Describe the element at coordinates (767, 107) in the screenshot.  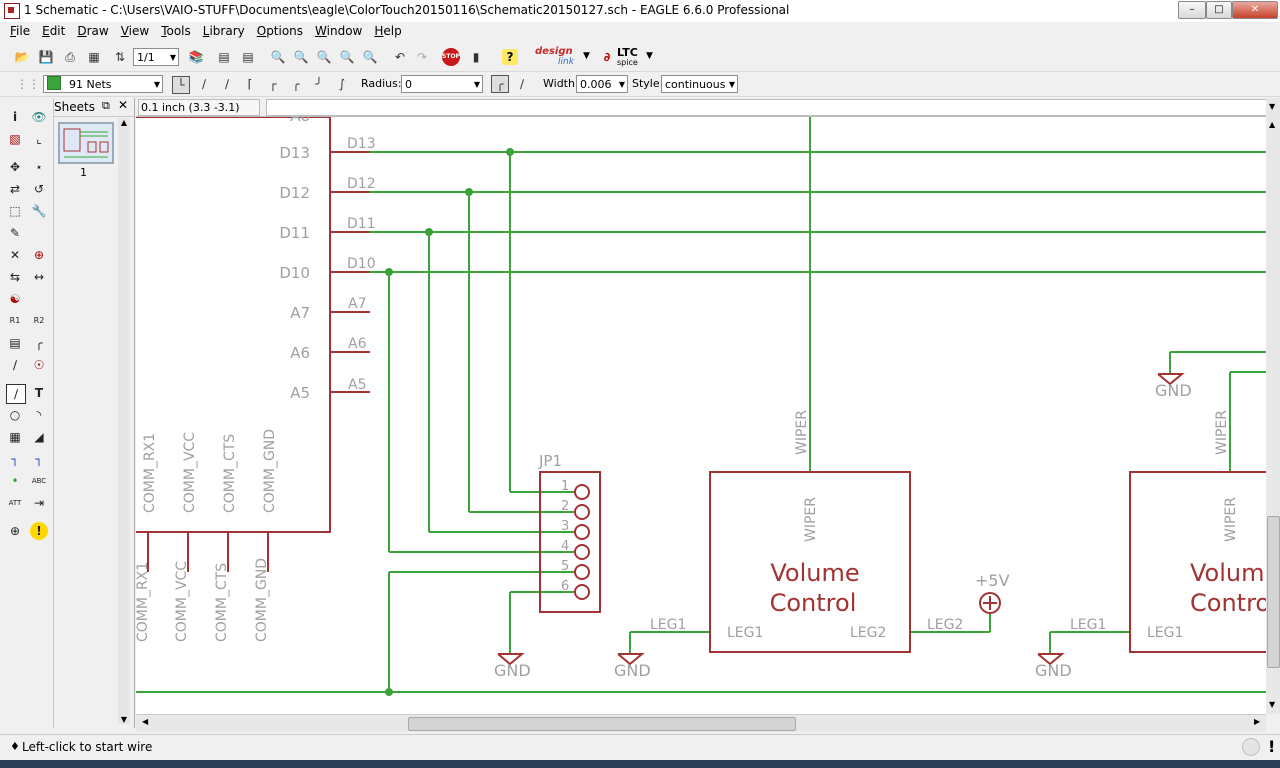
I see `command-line-input` at that location.